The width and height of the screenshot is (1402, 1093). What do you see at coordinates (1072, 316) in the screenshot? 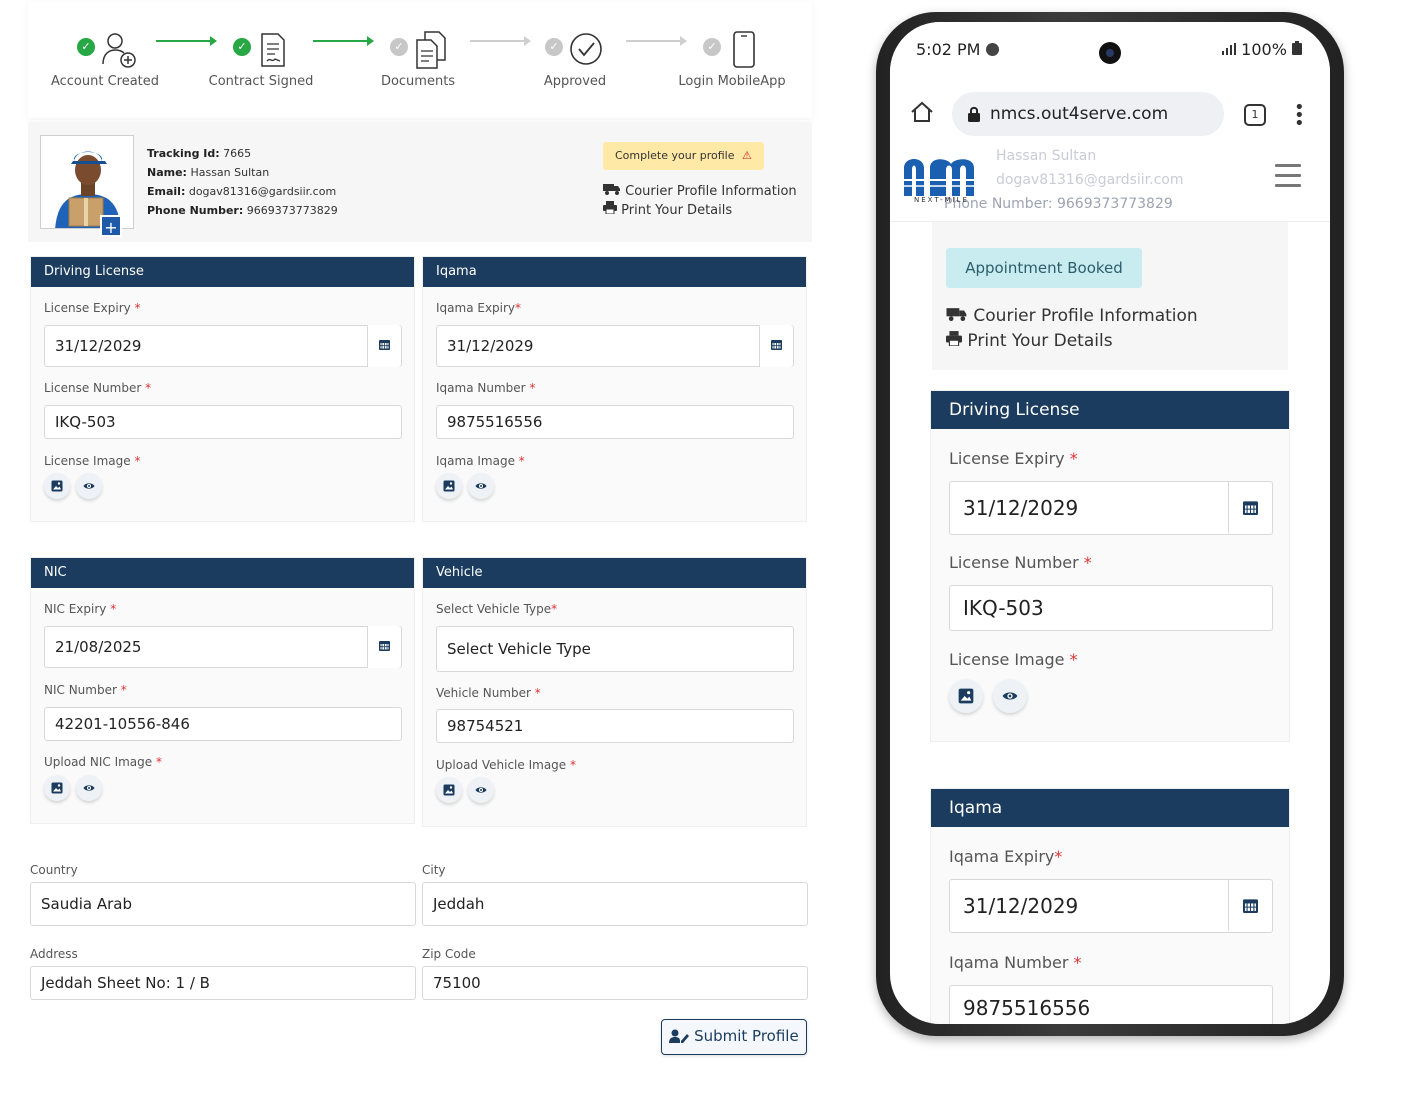
I see `mobile-courier-profile-link: Courier Profile Information` at bounding box center [1072, 316].